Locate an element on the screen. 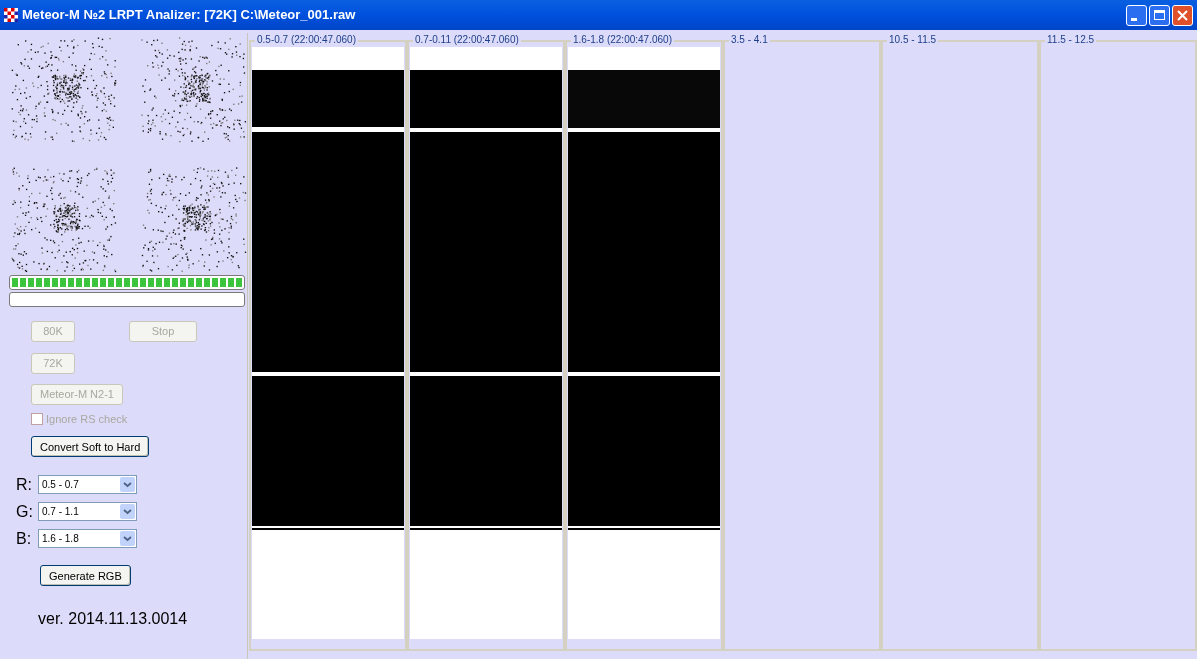 The height and width of the screenshot is (659, 1197). group-box-title: 10.5 - 11.5 is located at coordinates (913, 40).